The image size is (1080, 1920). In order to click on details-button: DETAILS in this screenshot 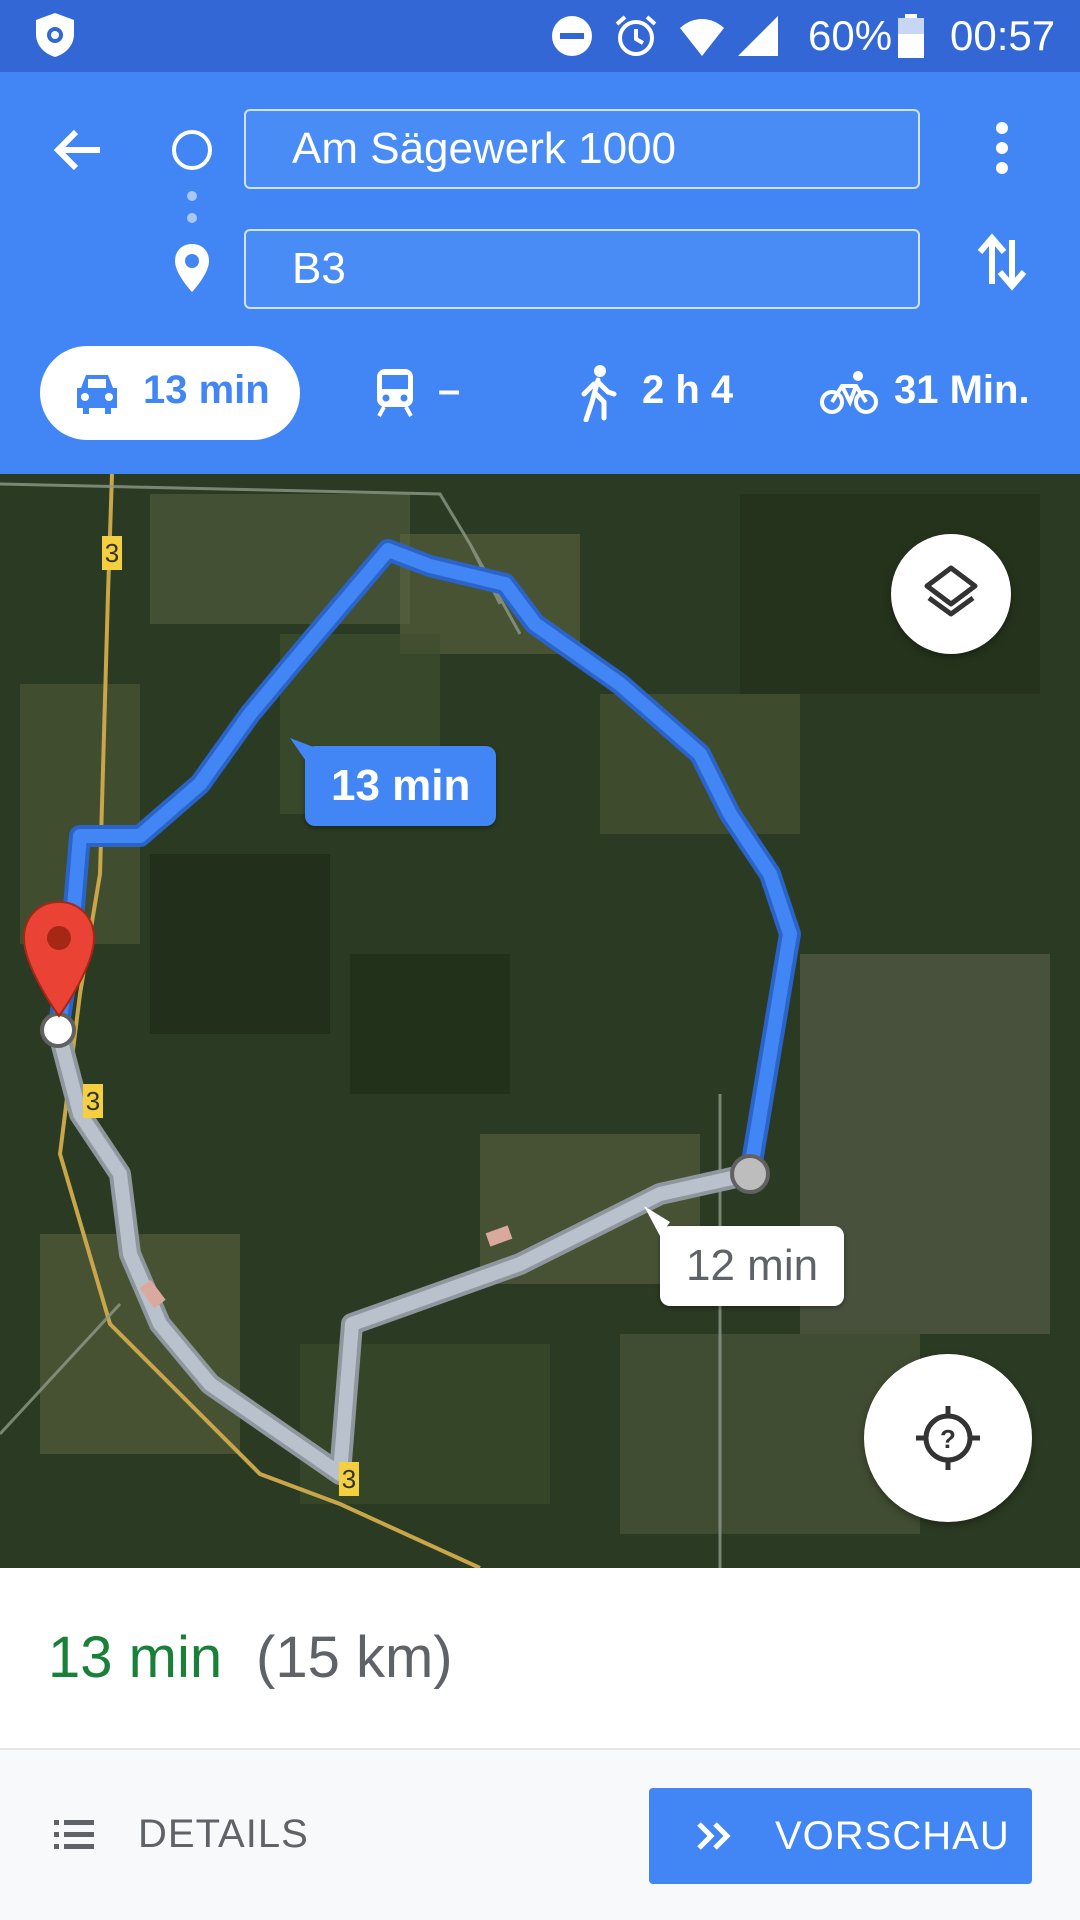, I will do `click(190, 1834)`.